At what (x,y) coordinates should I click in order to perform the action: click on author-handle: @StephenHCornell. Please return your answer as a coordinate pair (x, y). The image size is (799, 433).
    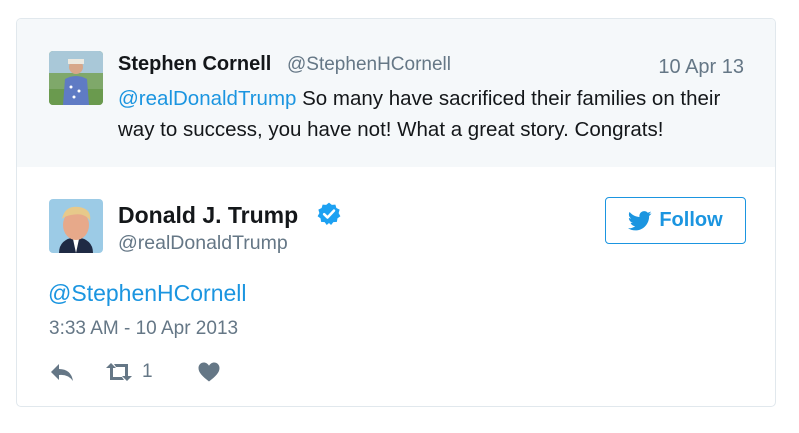
    Looking at the image, I should click on (369, 65).